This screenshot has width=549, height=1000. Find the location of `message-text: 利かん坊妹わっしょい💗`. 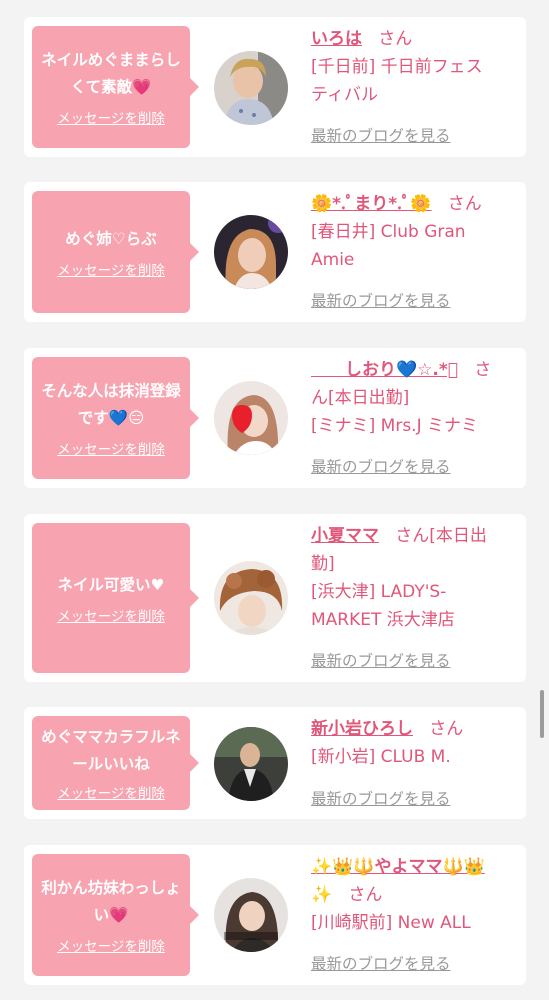

message-text: 利かん坊妹わっしょい💗 is located at coordinates (111, 901).